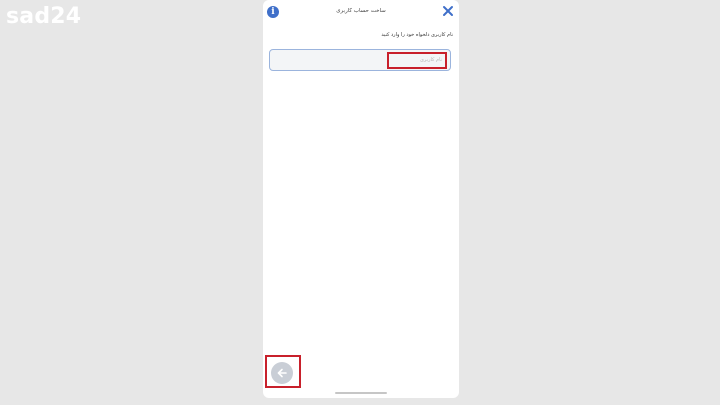 The width and height of the screenshot is (720, 405). I want to click on username-field, so click(360, 60).